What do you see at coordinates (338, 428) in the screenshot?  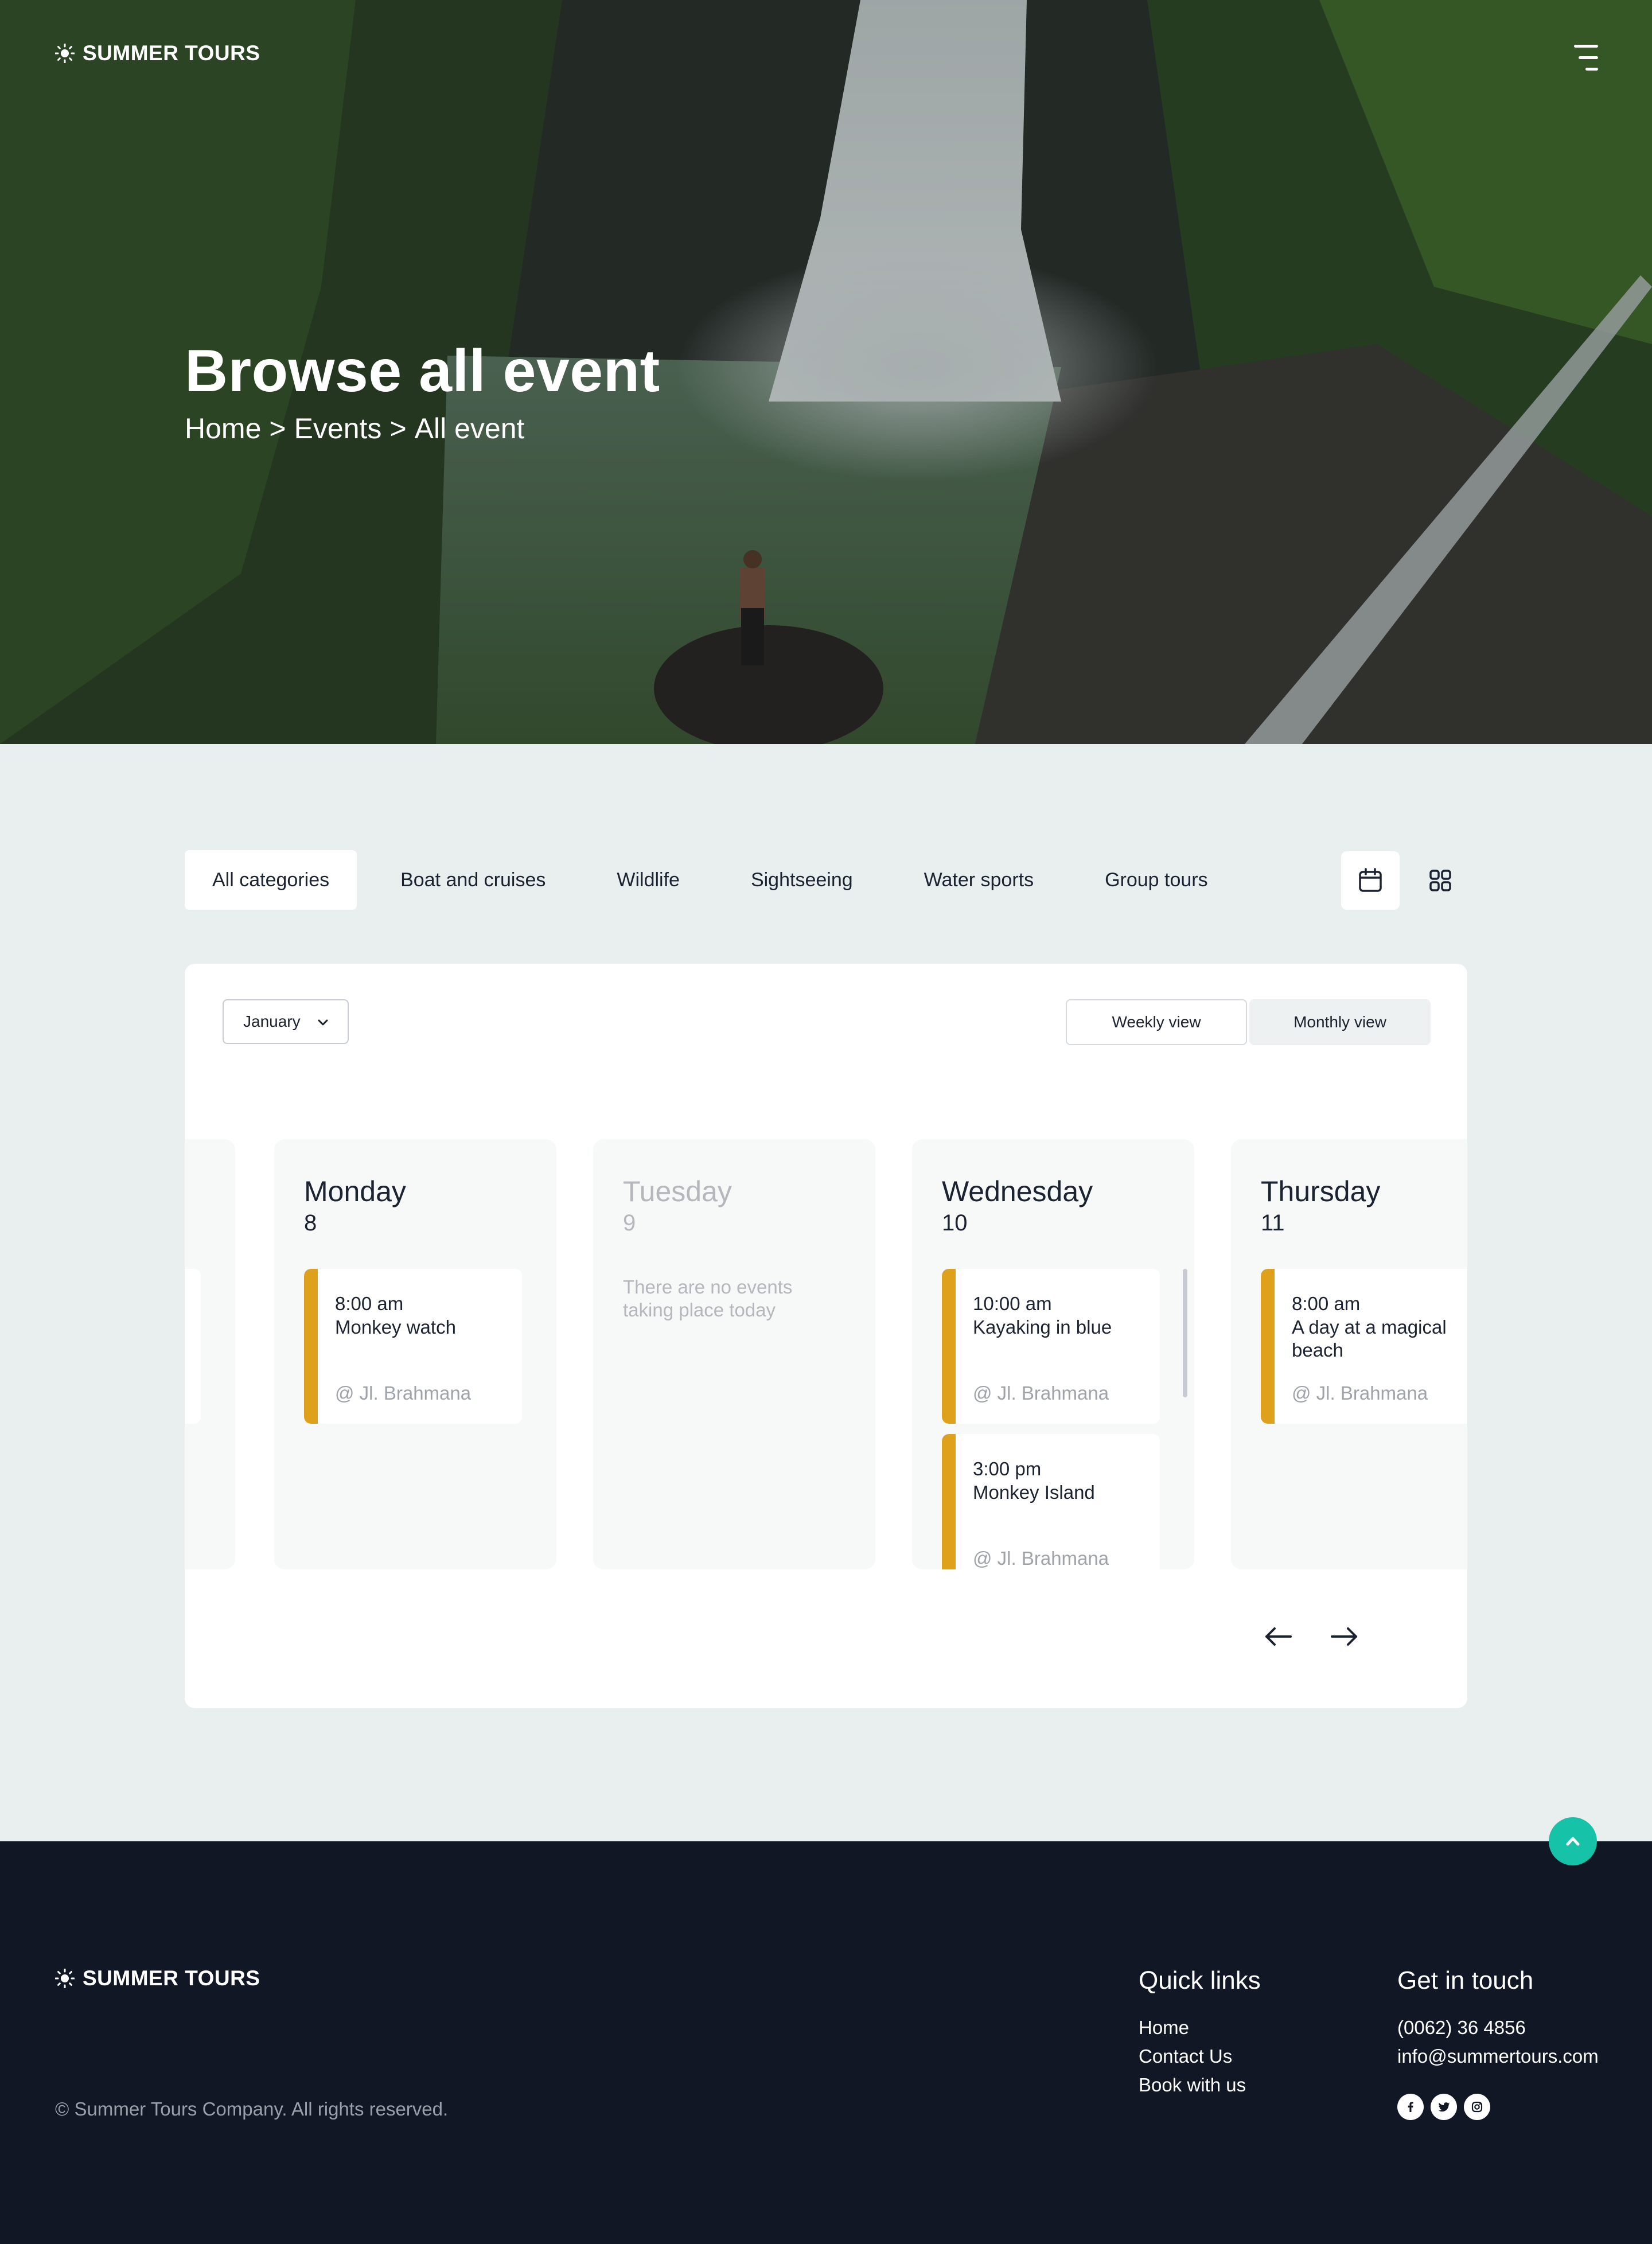 I see `breadcrumb-events: Events` at bounding box center [338, 428].